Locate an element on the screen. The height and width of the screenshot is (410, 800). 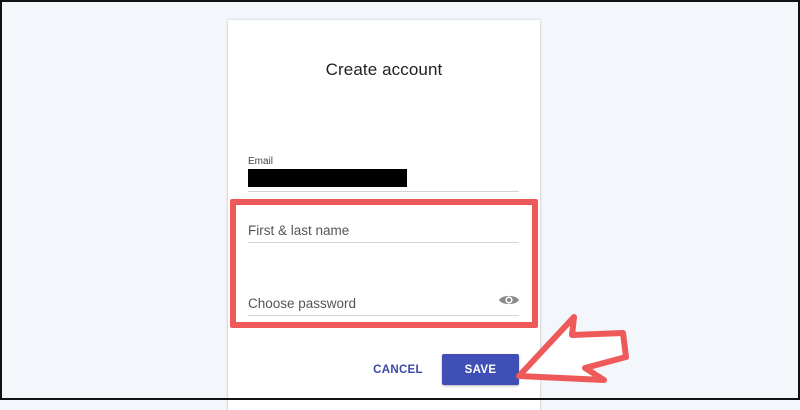
password-input is located at coordinates (383, 304).